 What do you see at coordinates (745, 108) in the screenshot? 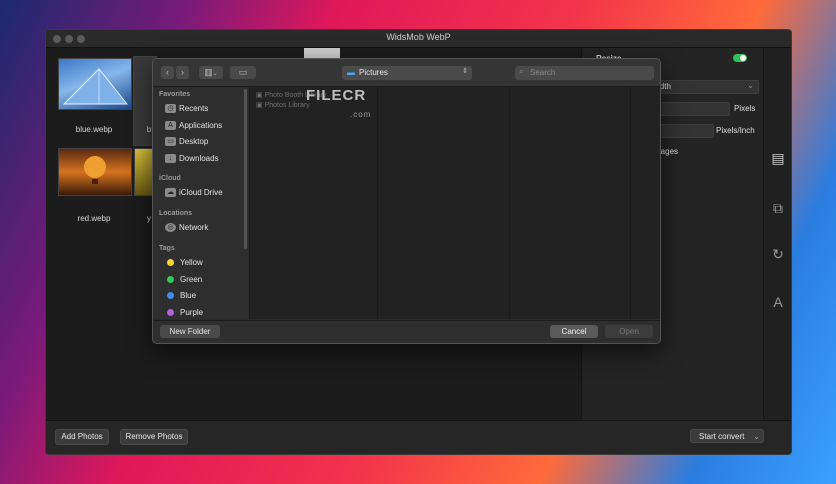
I see `pixels-label: Pixels` at bounding box center [745, 108].